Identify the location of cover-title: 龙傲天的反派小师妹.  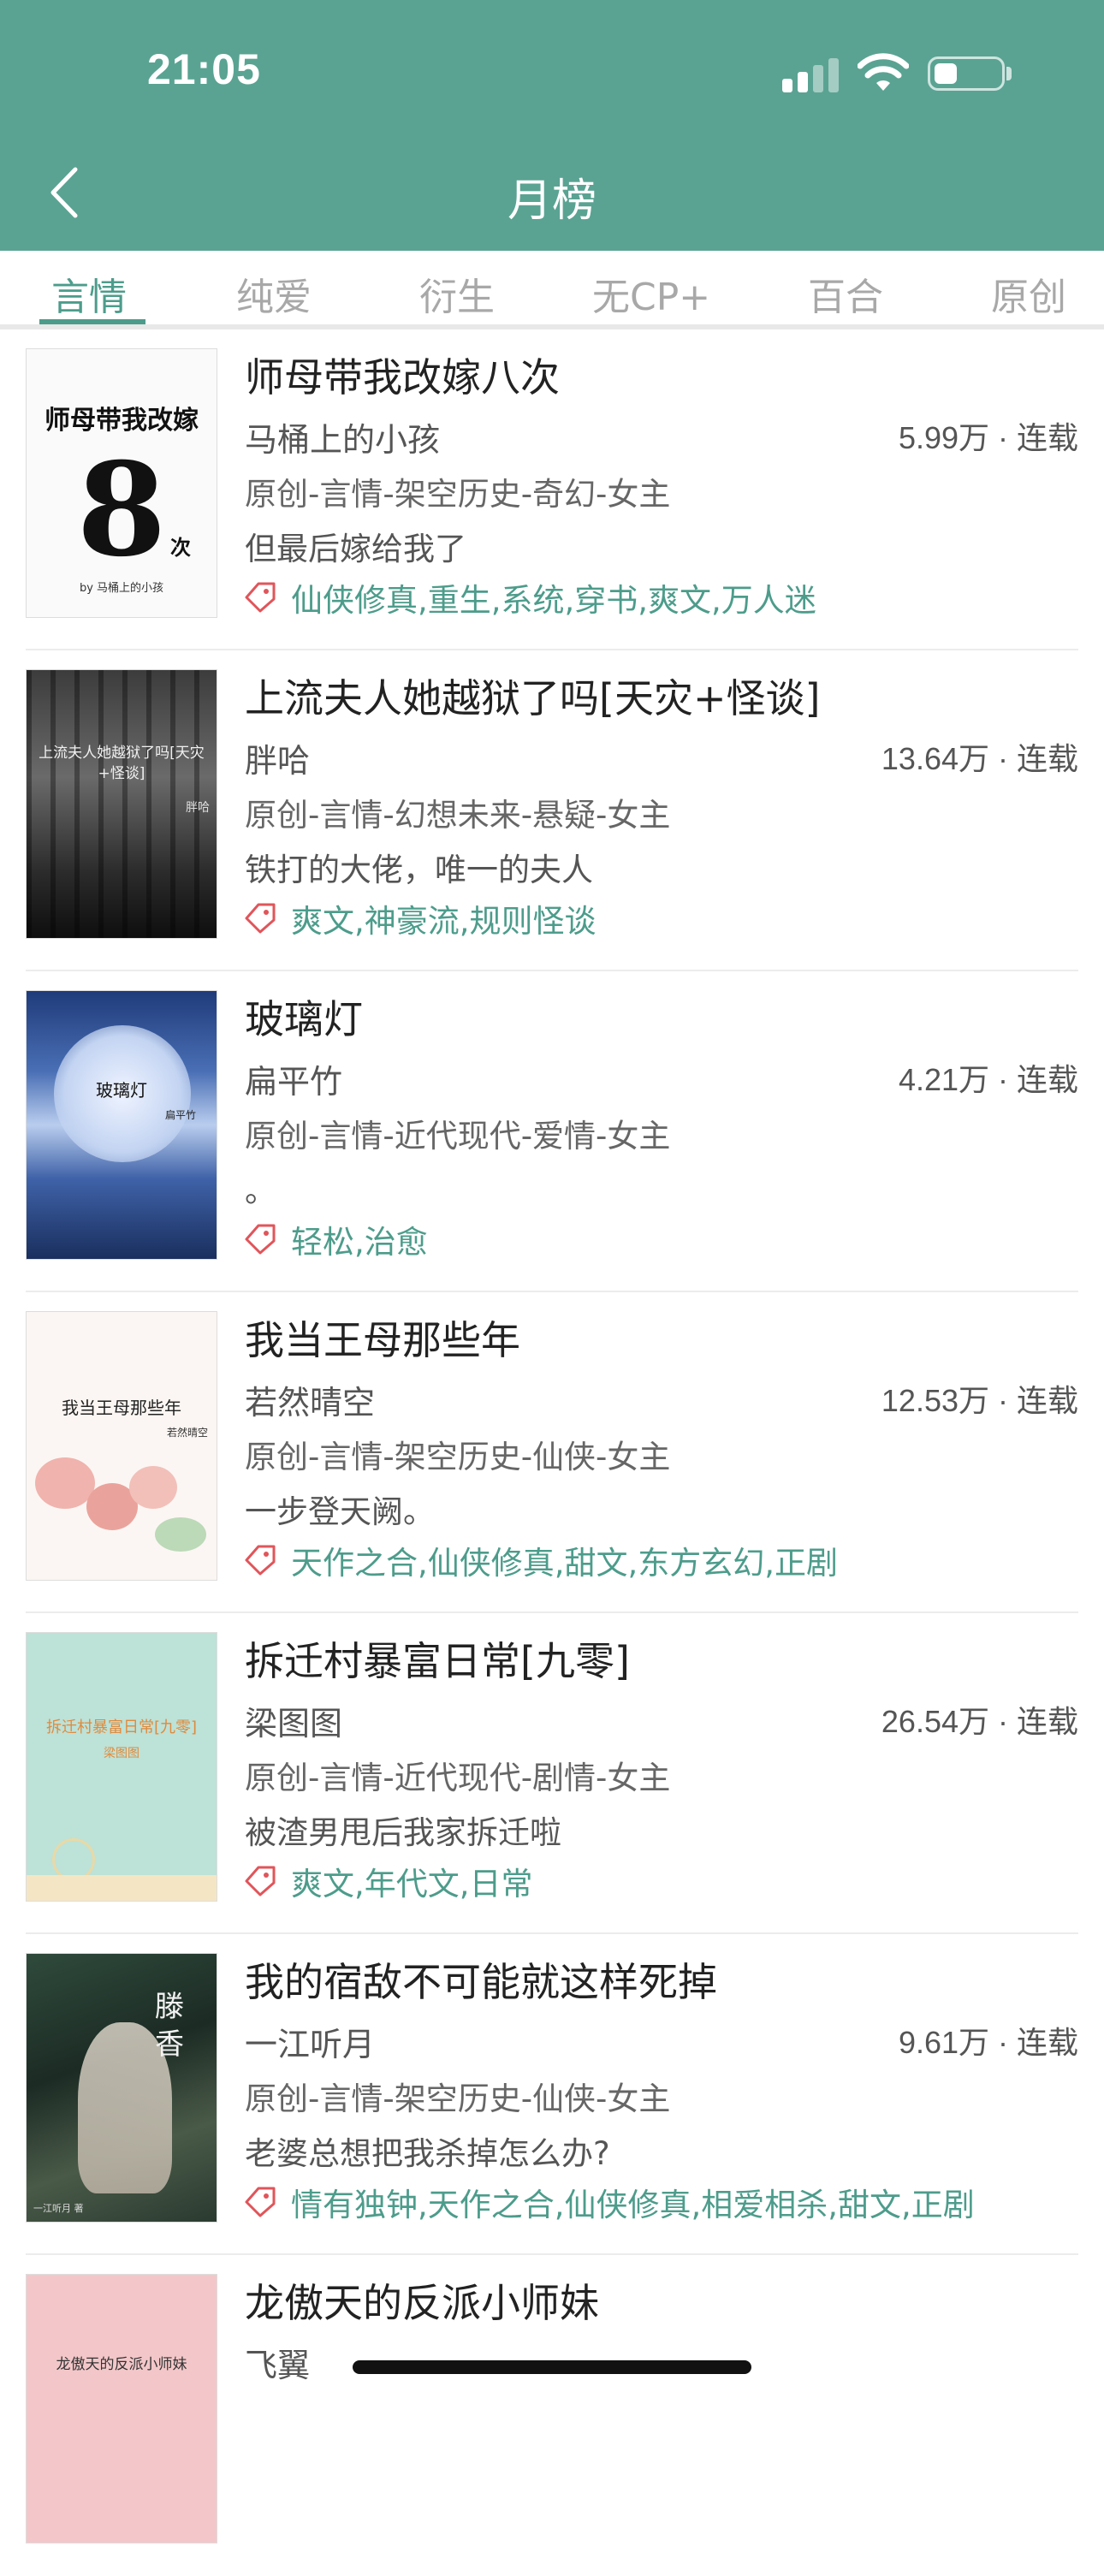
(121, 2364).